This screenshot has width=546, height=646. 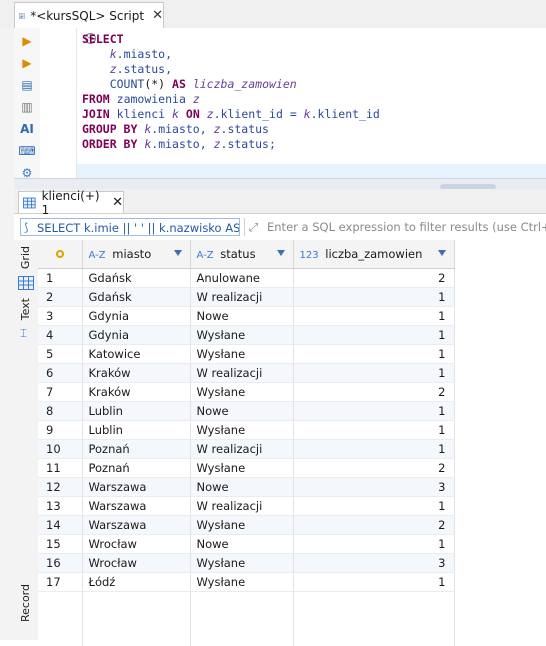 I want to click on grid-icon, so click(x=26, y=283).